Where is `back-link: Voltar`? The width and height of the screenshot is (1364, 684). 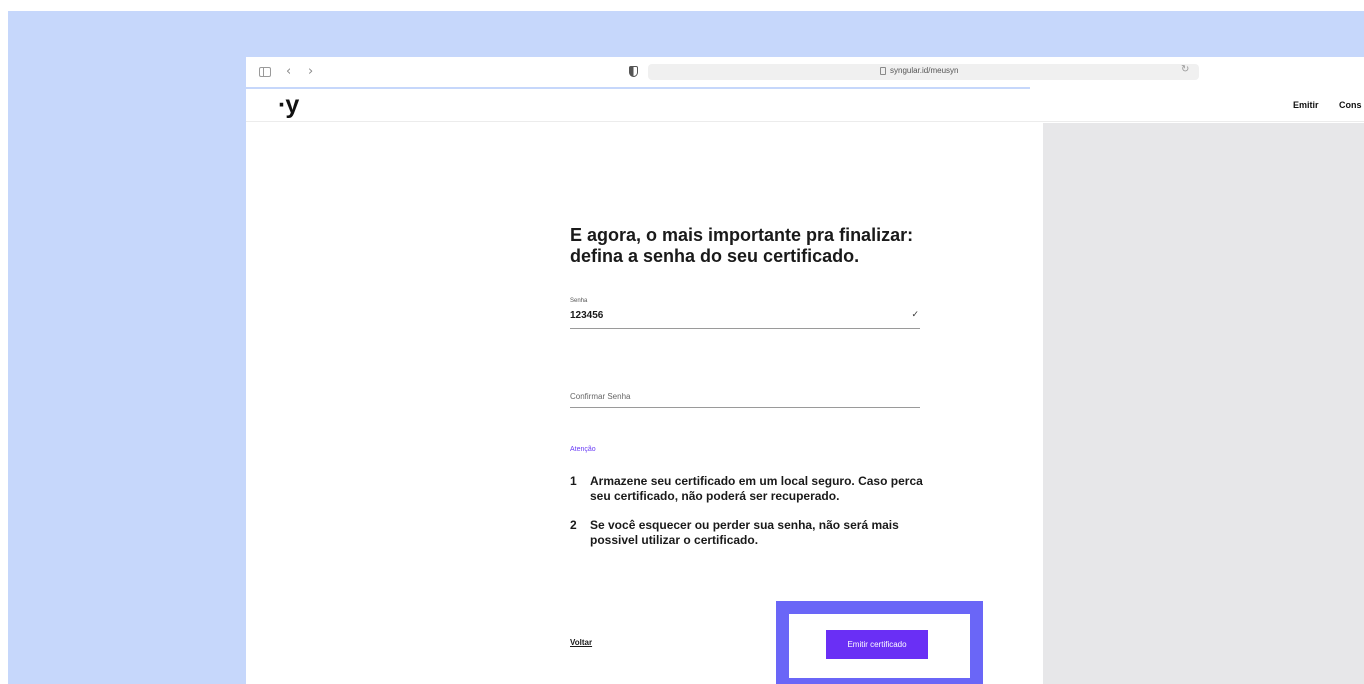
back-link: Voltar is located at coordinates (581, 642).